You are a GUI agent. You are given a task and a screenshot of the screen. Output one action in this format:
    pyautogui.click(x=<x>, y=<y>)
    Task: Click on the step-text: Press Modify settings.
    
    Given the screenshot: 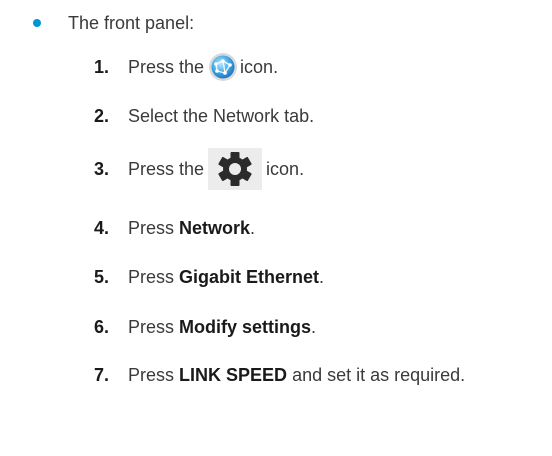 What is the action you would take?
    pyautogui.click(x=222, y=327)
    